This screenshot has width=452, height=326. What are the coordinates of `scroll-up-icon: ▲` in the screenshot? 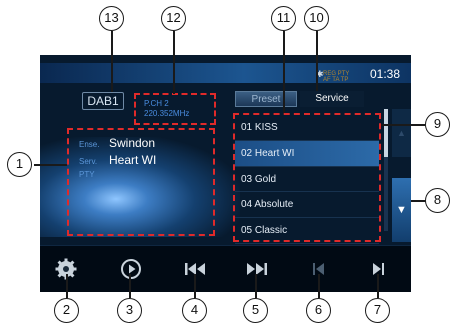 It's located at (401, 133).